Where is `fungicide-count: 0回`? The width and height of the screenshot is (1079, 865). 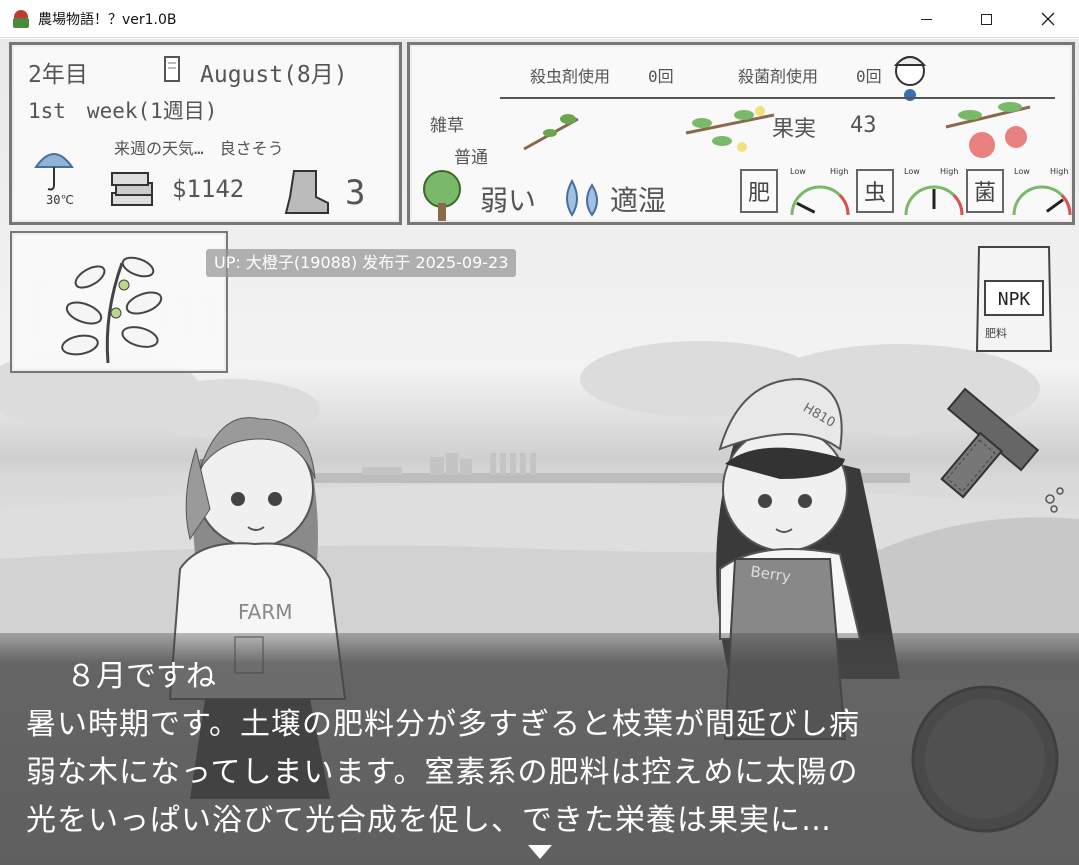
fungicide-count: 0回 is located at coordinates (869, 76).